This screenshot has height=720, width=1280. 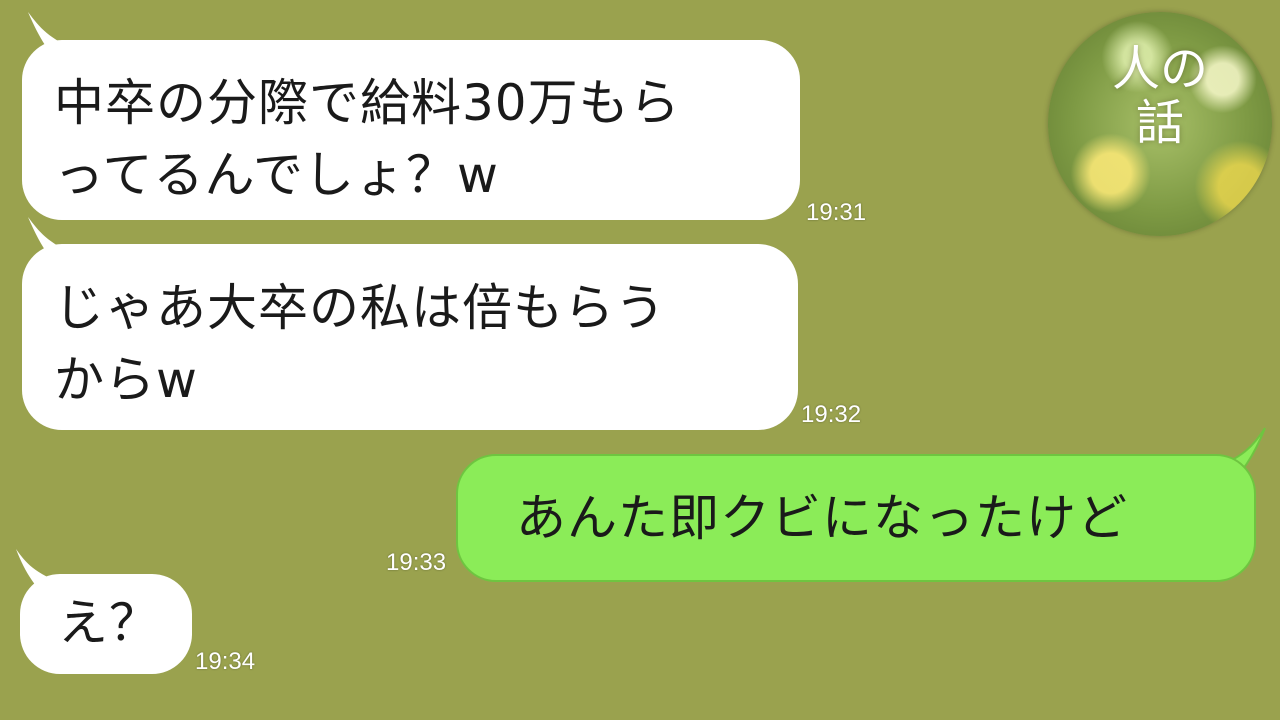 I want to click on message-bubble: え？, so click(x=106, y=624).